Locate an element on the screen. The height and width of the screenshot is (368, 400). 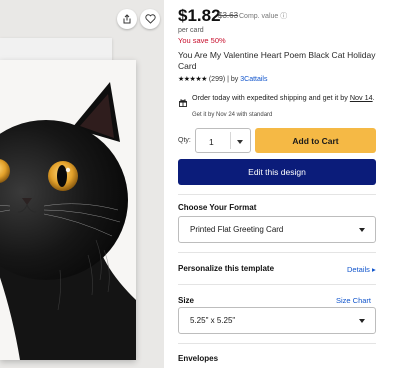
qty-label: Qty: is located at coordinates (184, 140).